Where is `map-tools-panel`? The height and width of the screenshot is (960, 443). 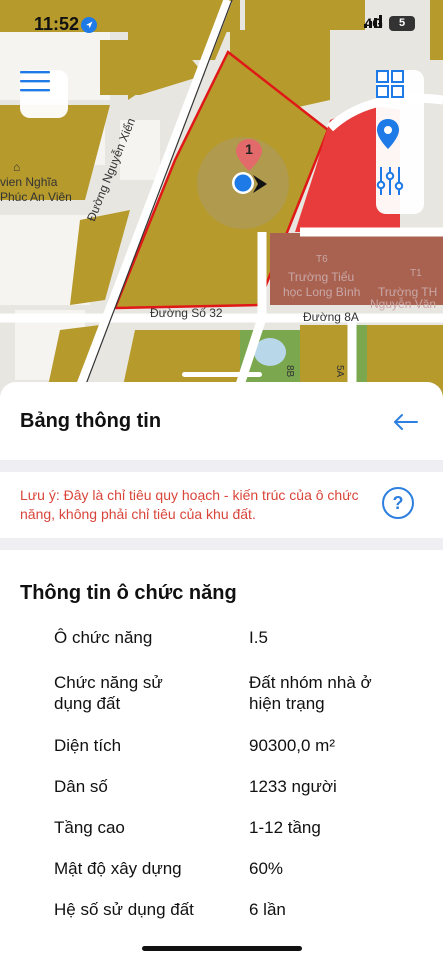
map-tools-panel is located at coordinates (400, 142).